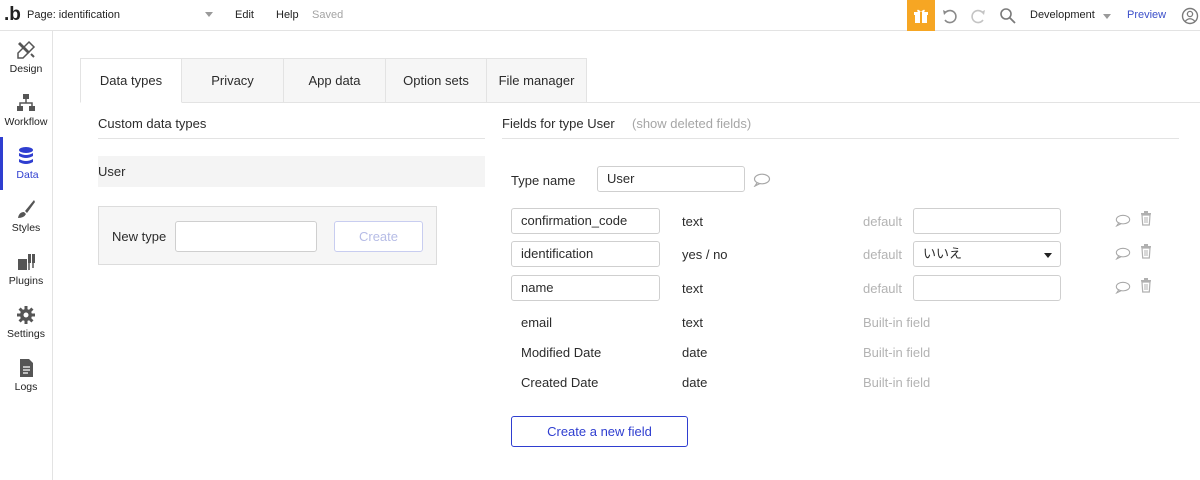 This screenshot has height=480, width=1200. I want to click on tabs-divider, so click(893, 102).